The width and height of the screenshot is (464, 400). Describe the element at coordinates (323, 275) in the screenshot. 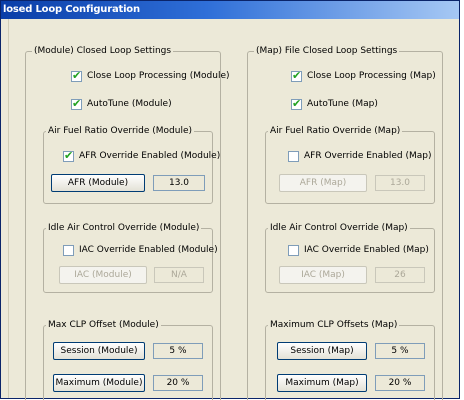

I see `iac-map-button: IAC (Map)` at that location.